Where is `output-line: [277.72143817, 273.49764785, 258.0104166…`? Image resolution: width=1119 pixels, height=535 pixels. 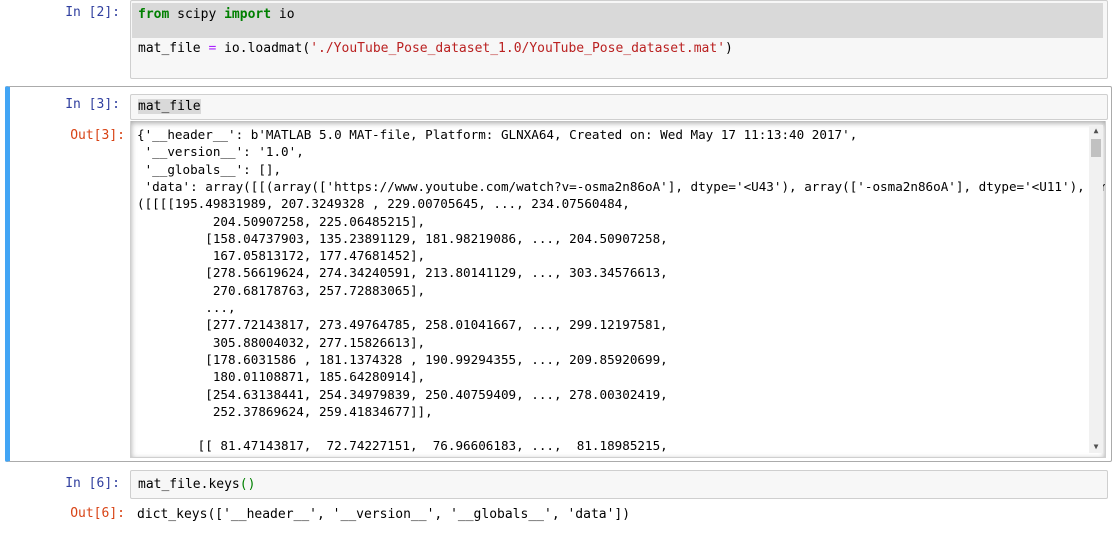 output-line: [277.72143817, 273.49764785, 258.0104166… is located at coordinates (402, 325).